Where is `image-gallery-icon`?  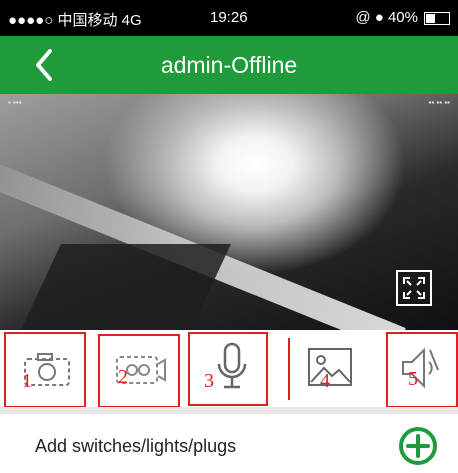
image-gallery-icon is located at coordinates (330, 367).